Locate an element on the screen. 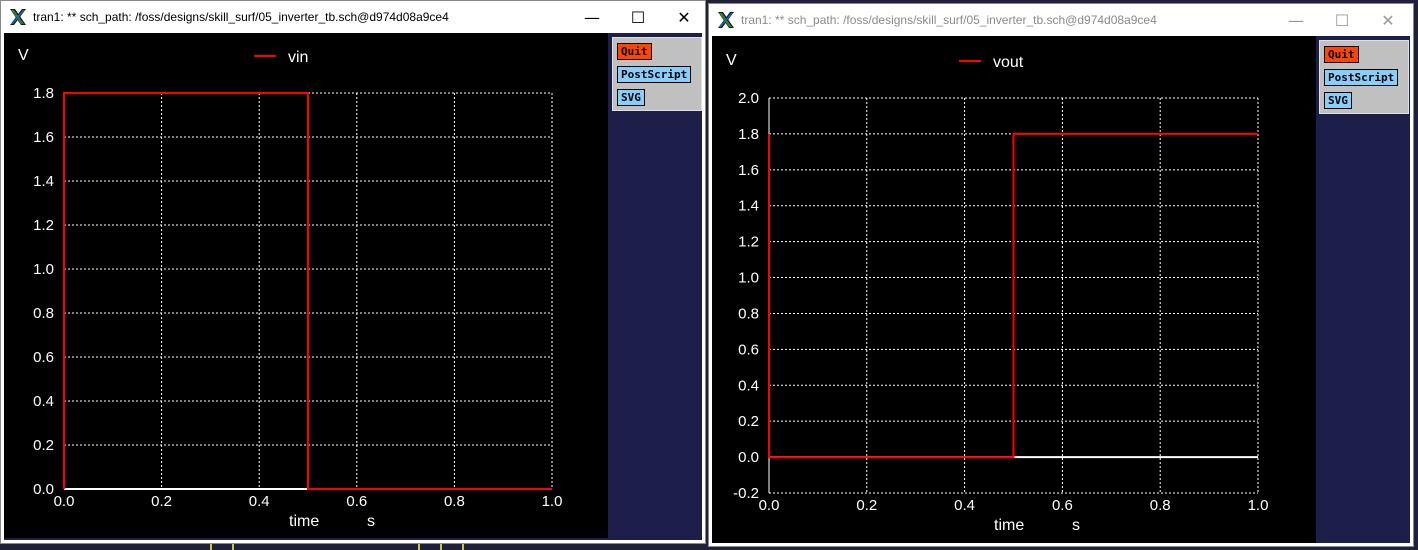 This screenshot has height=550, width=1418. legend-entry: vout is located at coordinates (1008, 62).